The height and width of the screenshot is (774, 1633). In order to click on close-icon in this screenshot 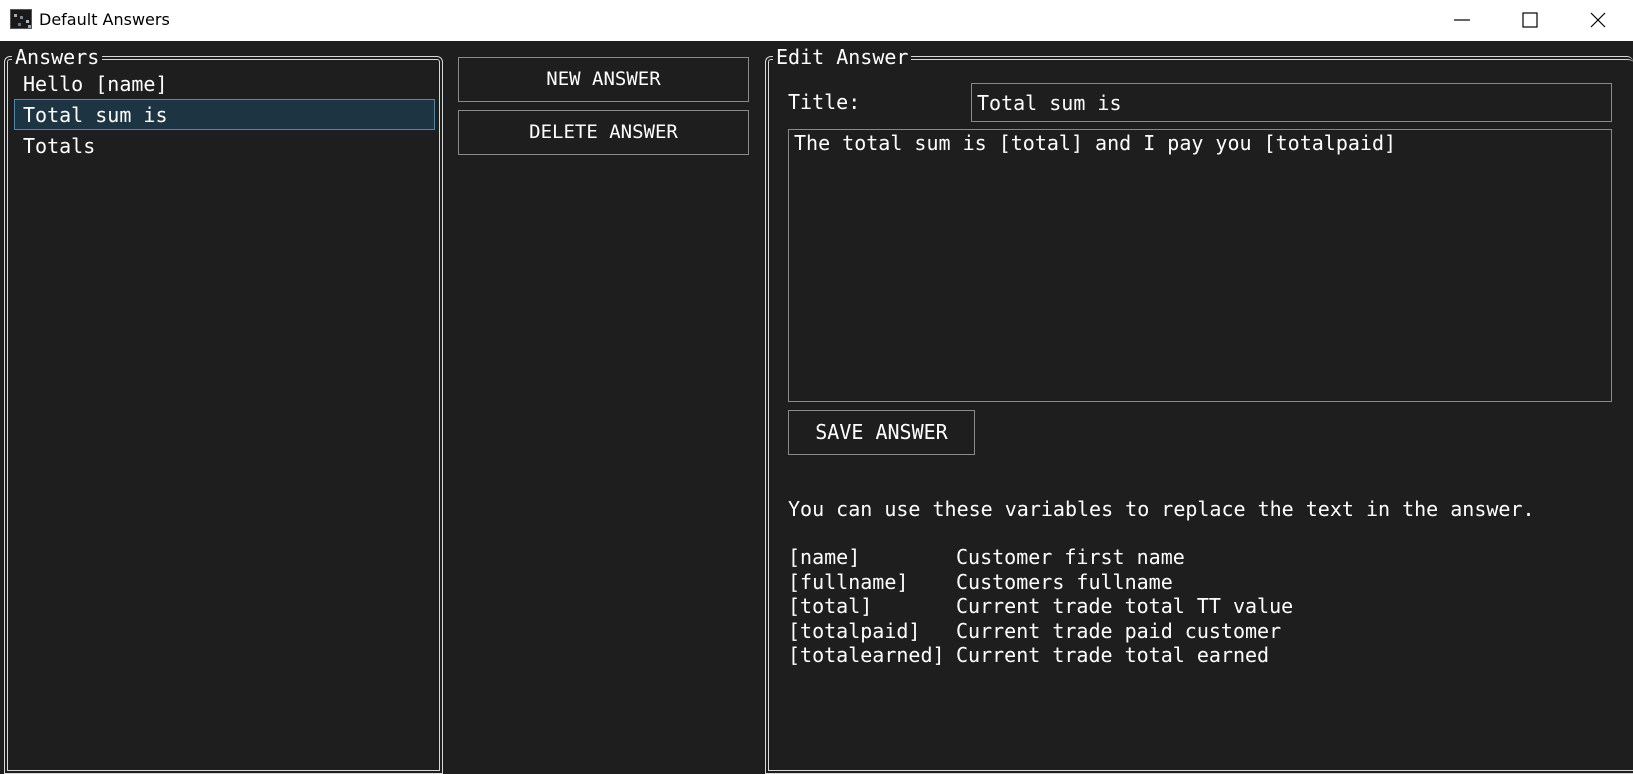, I will do `click(1598, 20)`.